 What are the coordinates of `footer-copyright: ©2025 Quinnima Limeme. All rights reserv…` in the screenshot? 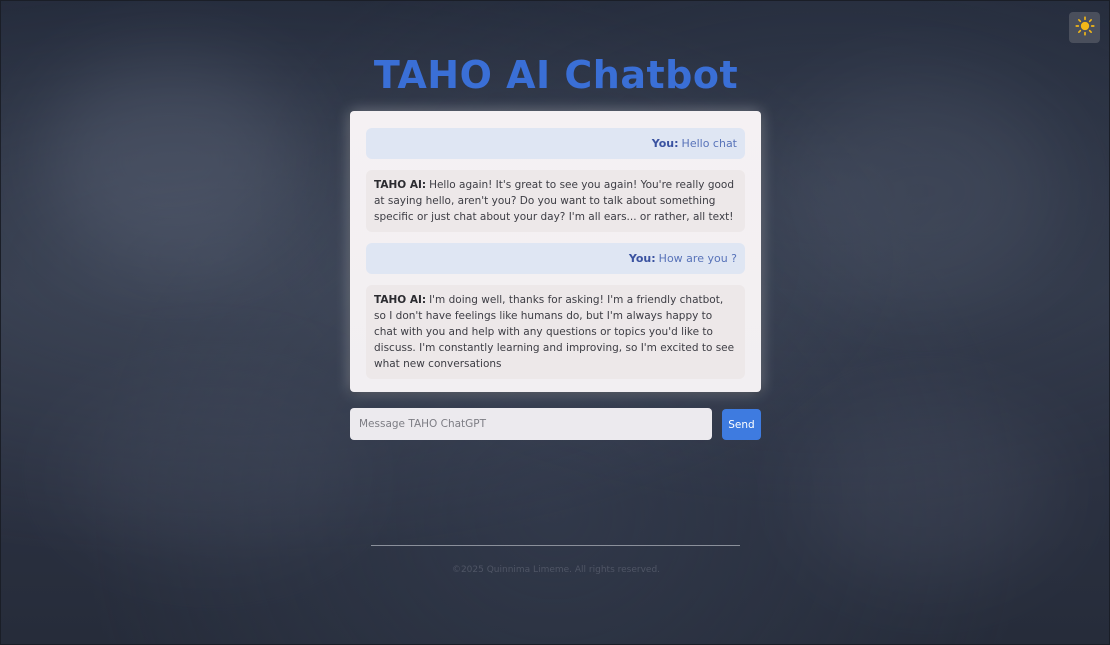 It's located at (556, 570).